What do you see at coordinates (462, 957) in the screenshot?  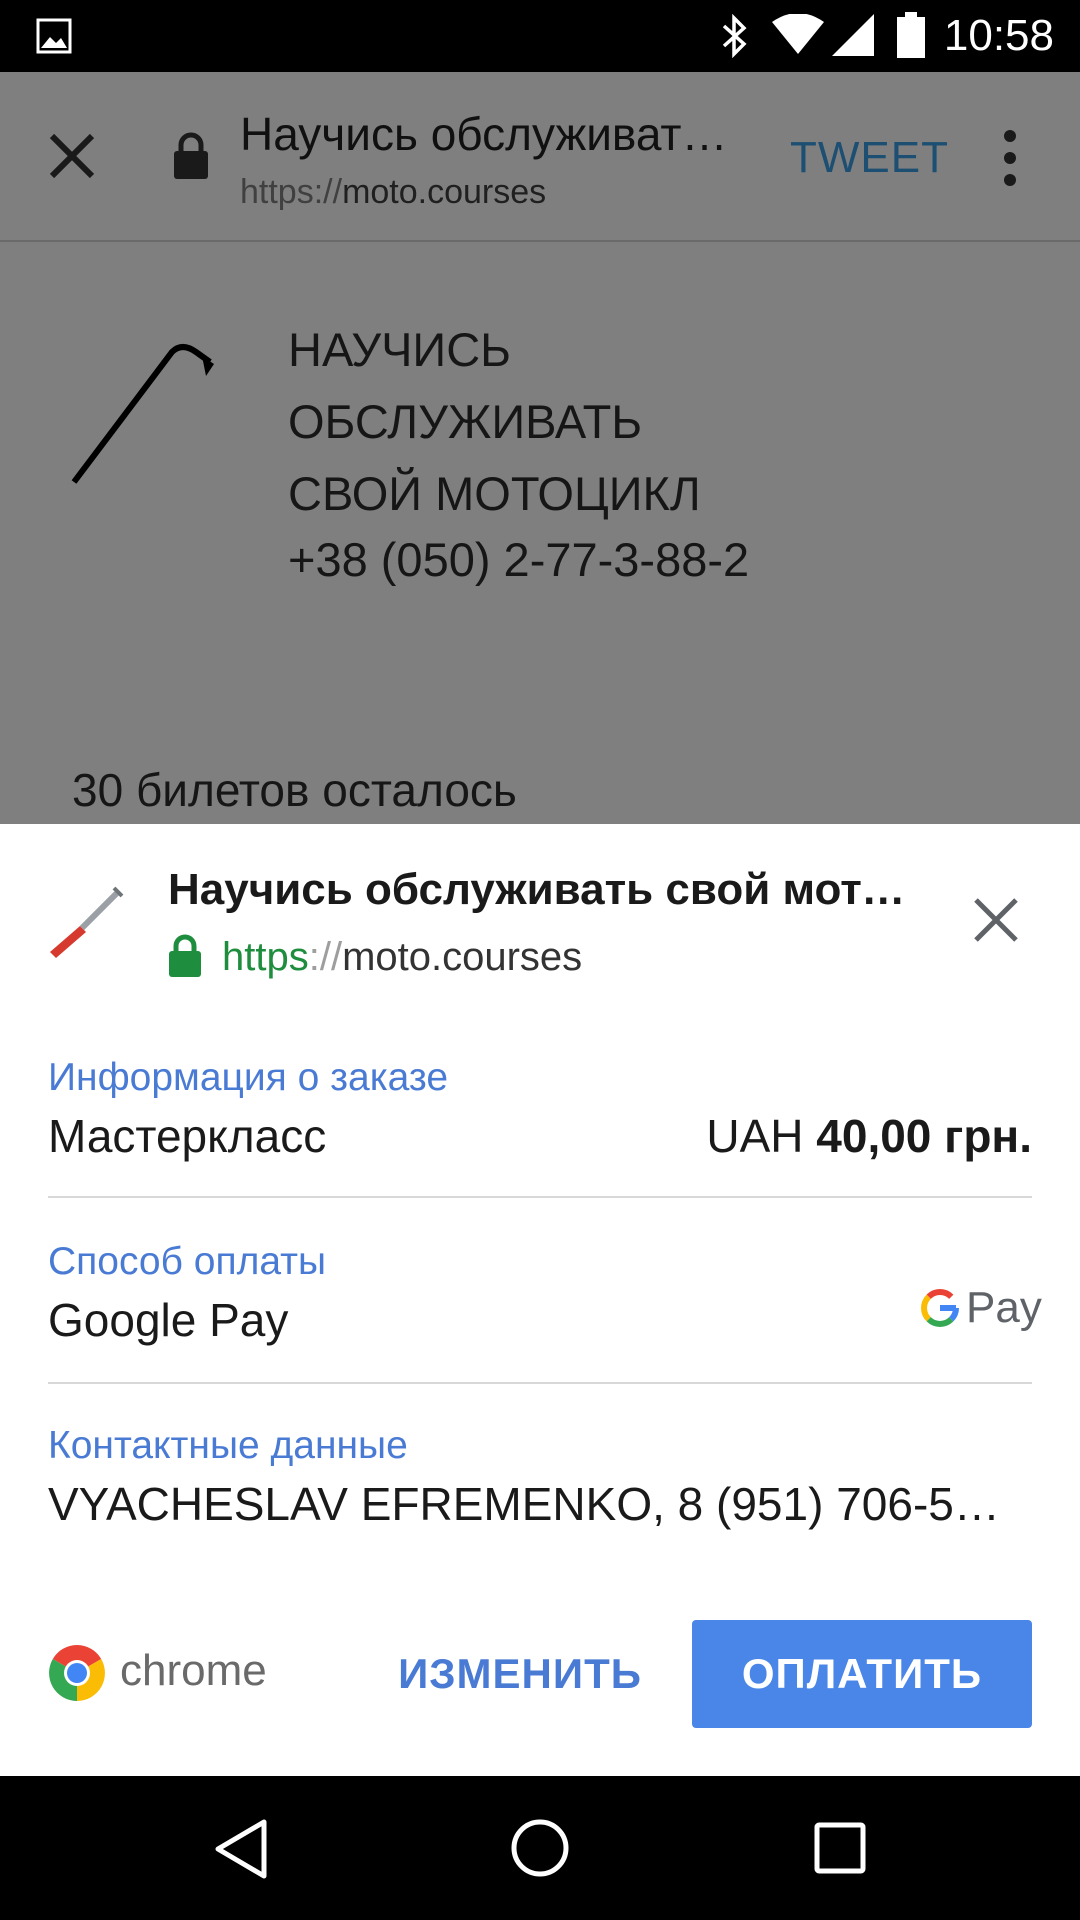 I see `sheet-url-host: moto.courses` at bounding box center [462, 957].